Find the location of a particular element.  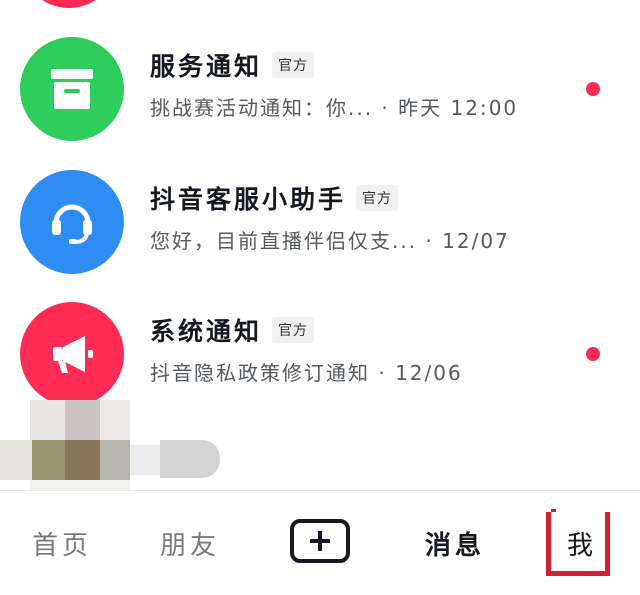

tab-friends: 朋友 is located at coordinates (190, 543).